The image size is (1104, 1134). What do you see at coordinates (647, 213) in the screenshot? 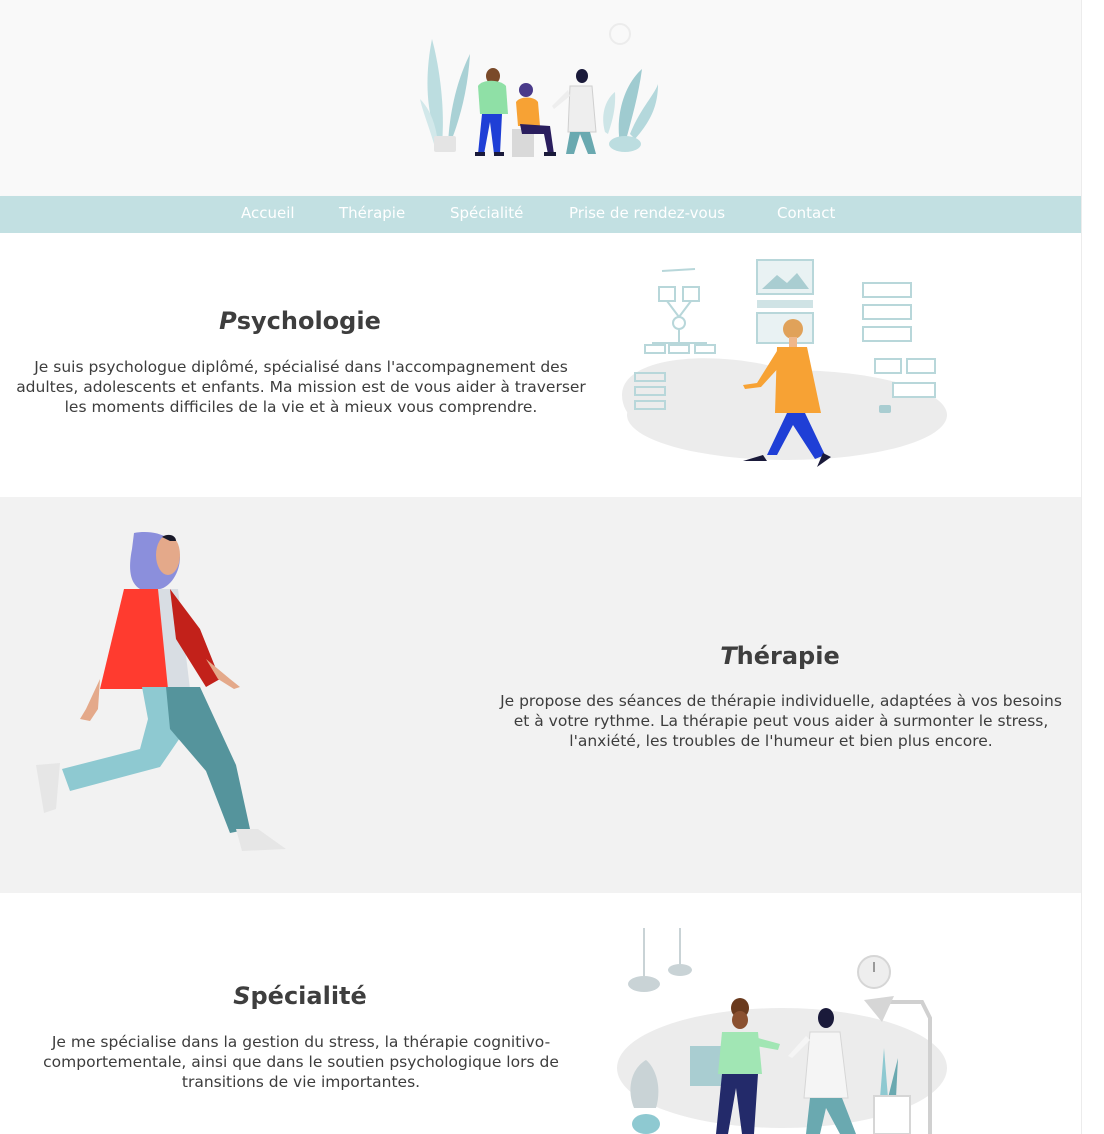
I see `nav-item-prise-de-rendez-vous: Prise de rendez-vous` at bounding box center [647, 213].